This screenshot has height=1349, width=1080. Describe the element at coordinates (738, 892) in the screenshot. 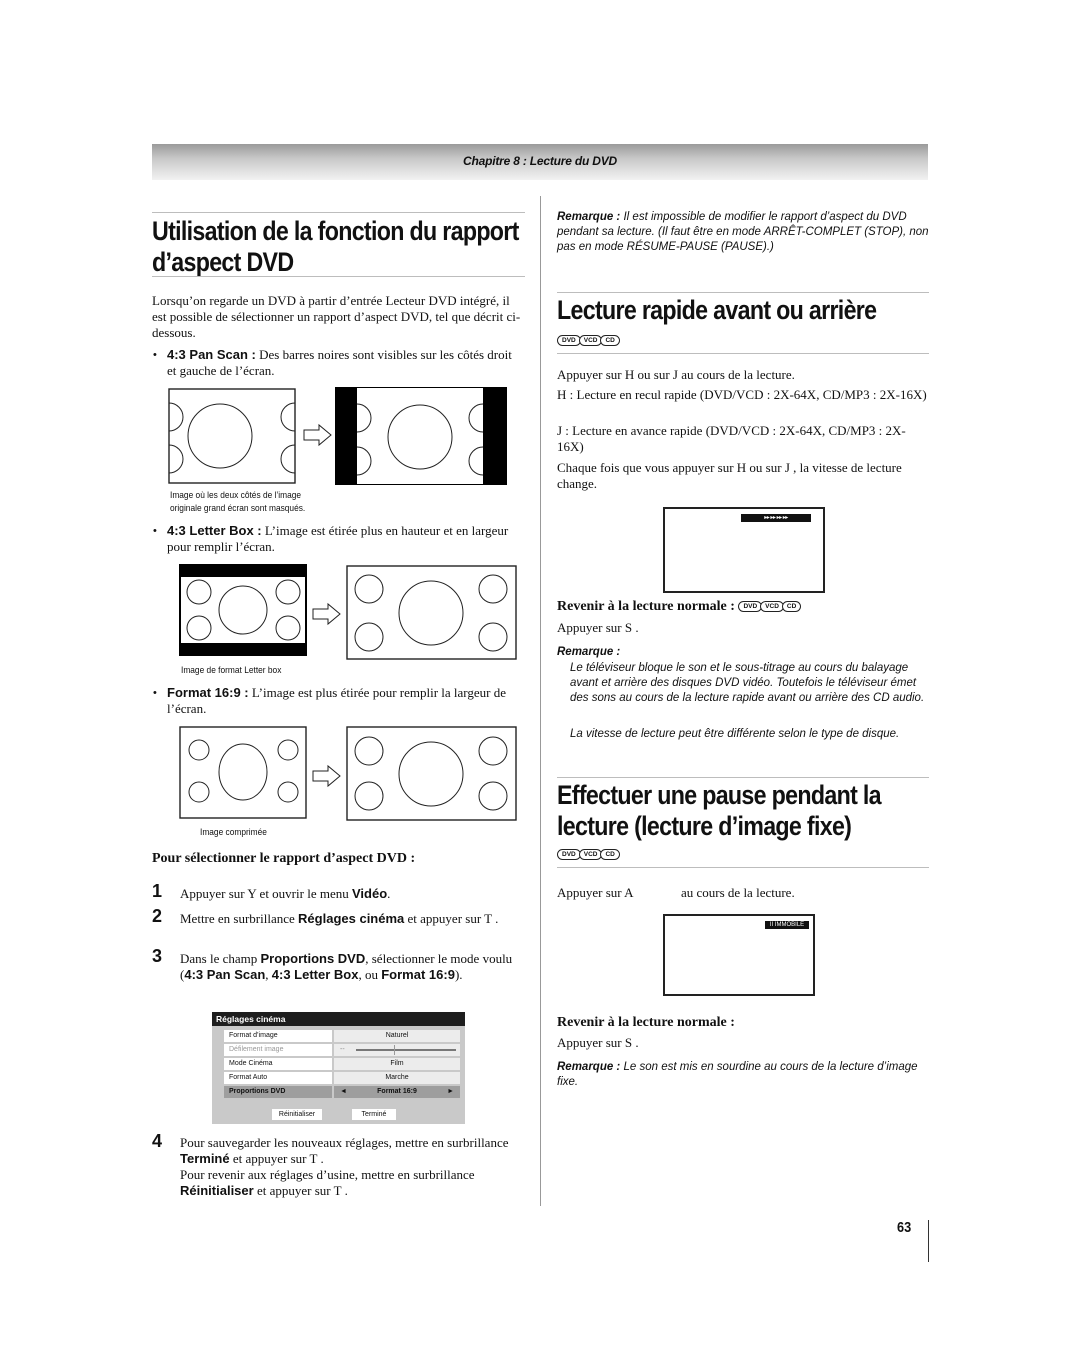

I see `pause-paragraph-b: au cours de la lecture.` at that location.